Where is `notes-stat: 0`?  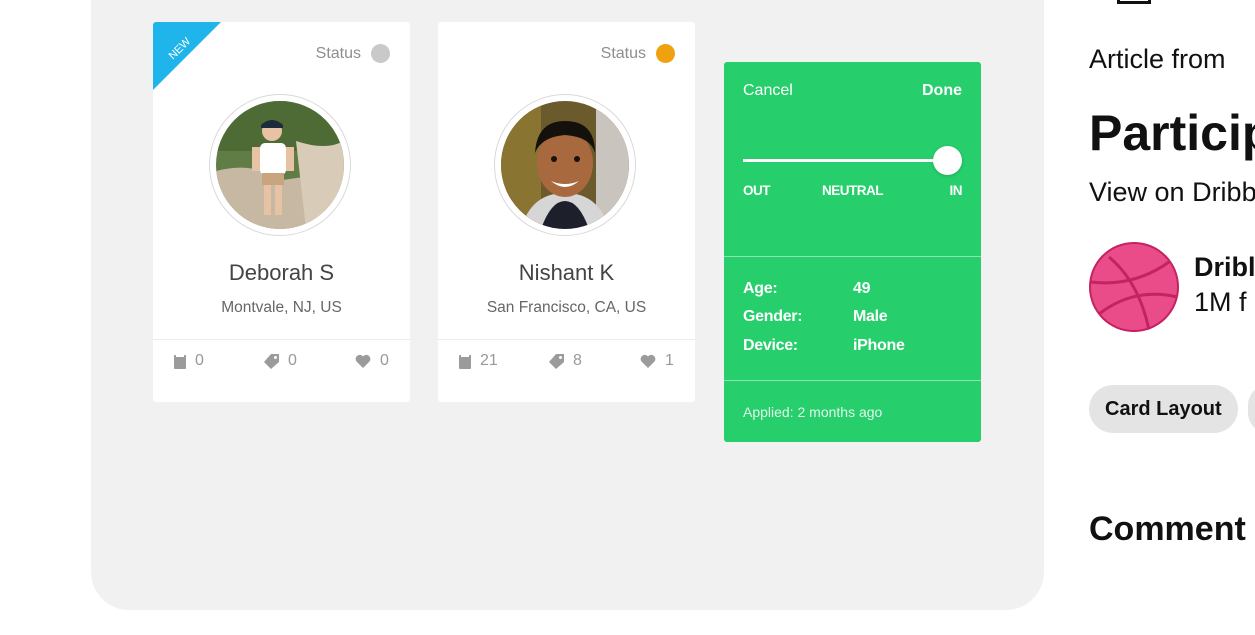 notes-stat: 0 is located at coordinates (189, 361).